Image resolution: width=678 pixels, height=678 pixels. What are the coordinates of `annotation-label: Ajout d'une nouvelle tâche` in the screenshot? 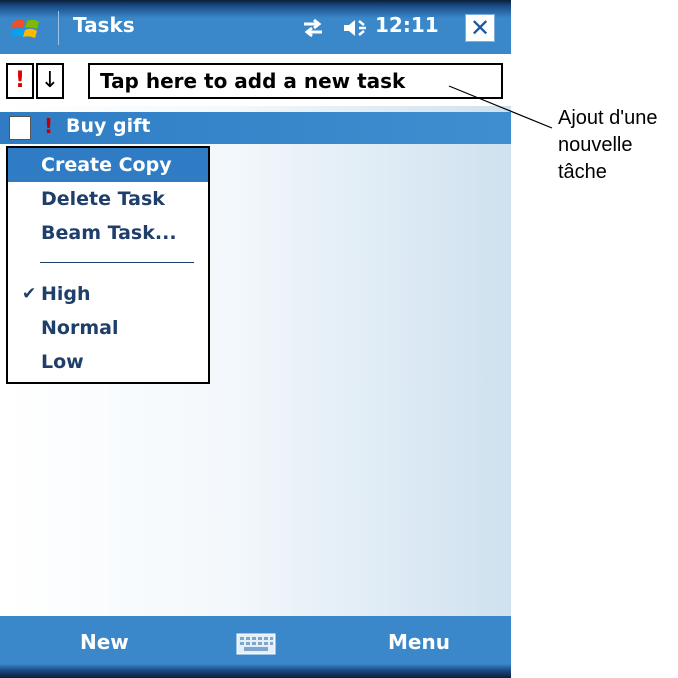 It's located at (618, 145).